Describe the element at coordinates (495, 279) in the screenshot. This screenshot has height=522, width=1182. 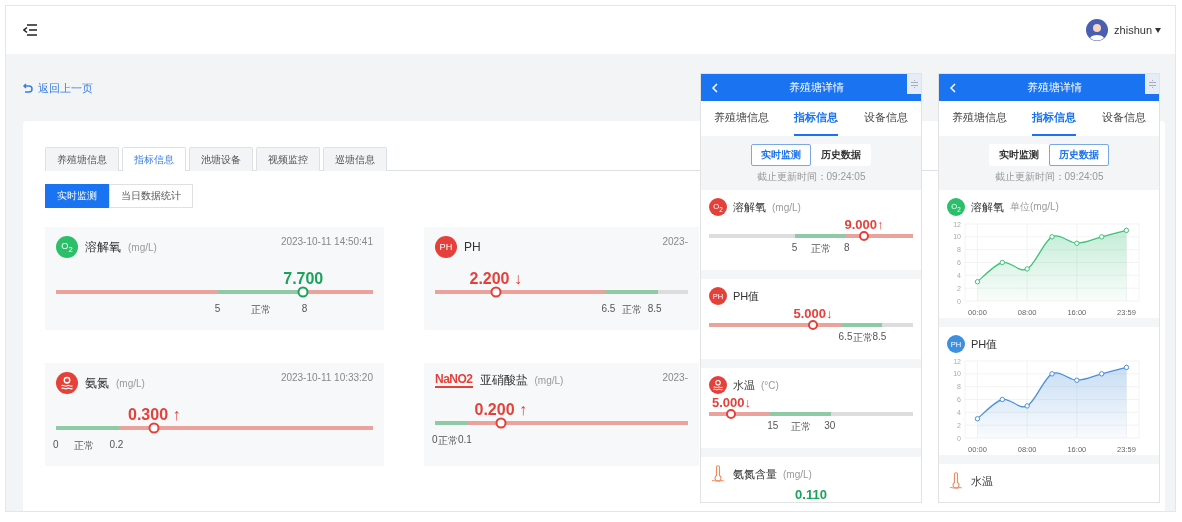
I see `reading-value: 2.200 ↓` at that location.